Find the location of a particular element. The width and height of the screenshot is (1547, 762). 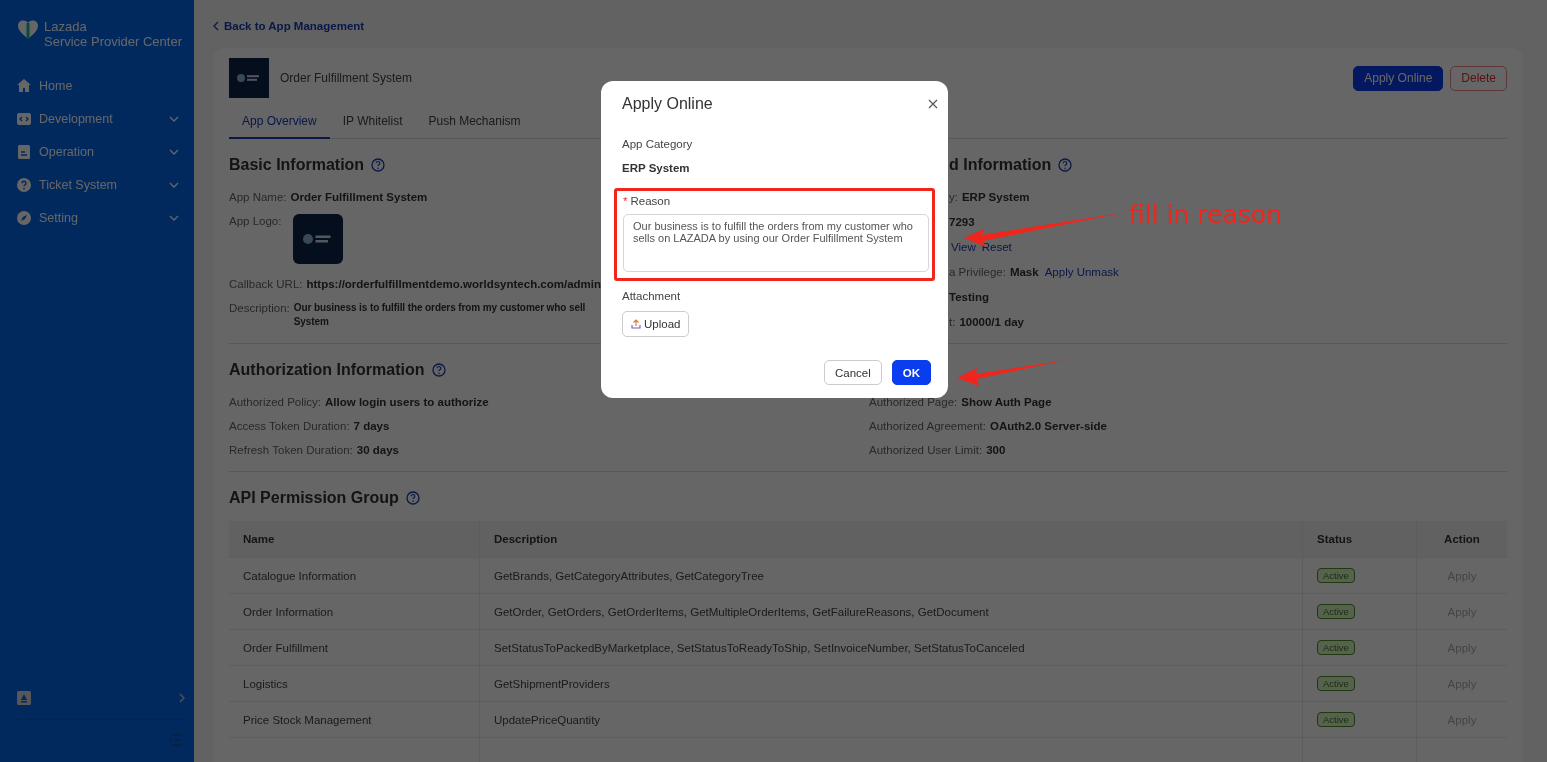

field-label: Authorized Policy: is located at coordinates (275, 402).